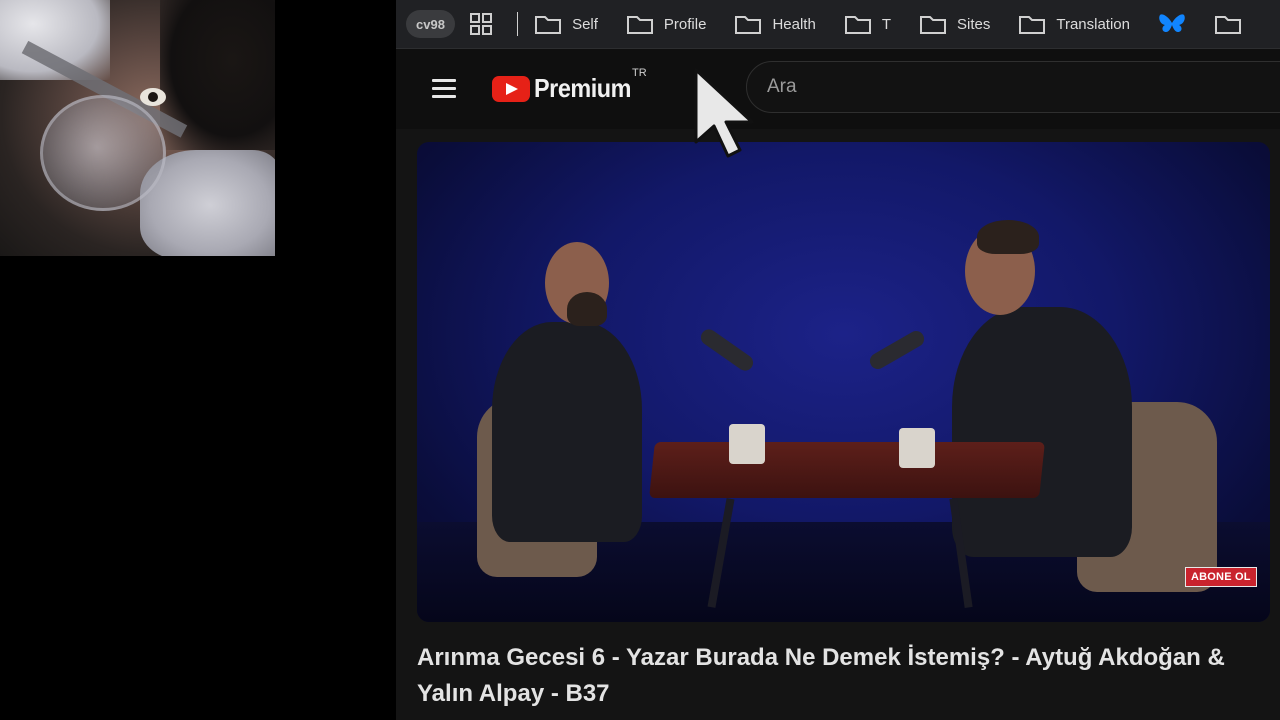  I want to click on bookmark-label: Health, so click(794, 24).